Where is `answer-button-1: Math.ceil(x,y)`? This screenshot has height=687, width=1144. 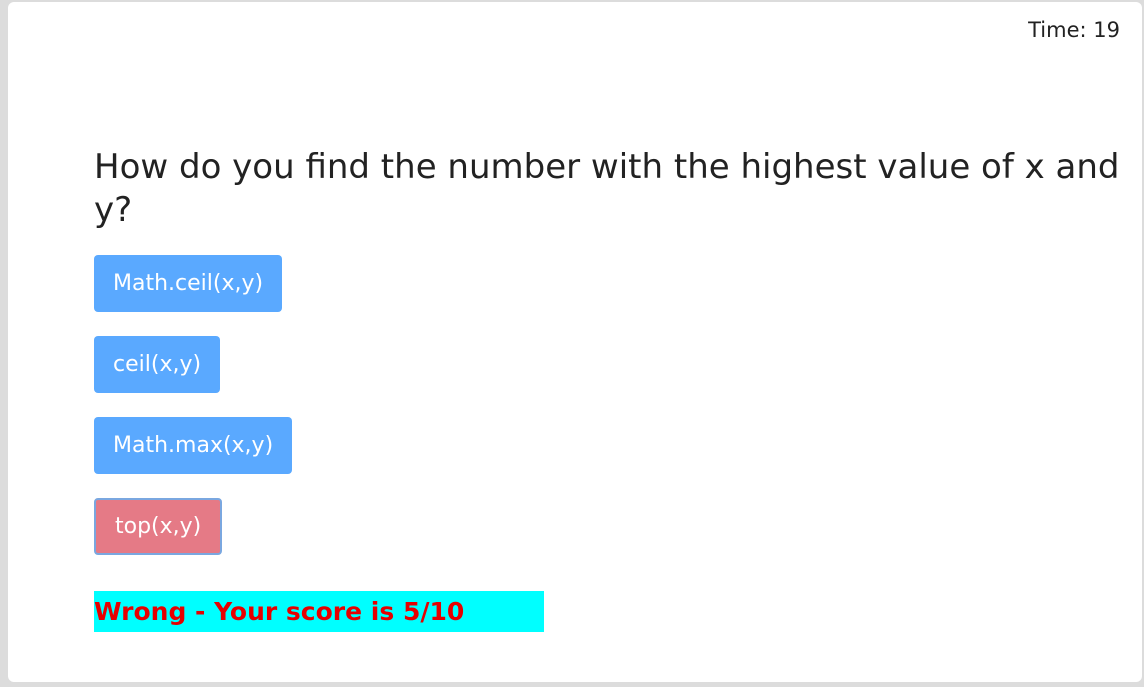
answer-button-1: Math.ceil(x,y) is located at coordinates (188, 283).